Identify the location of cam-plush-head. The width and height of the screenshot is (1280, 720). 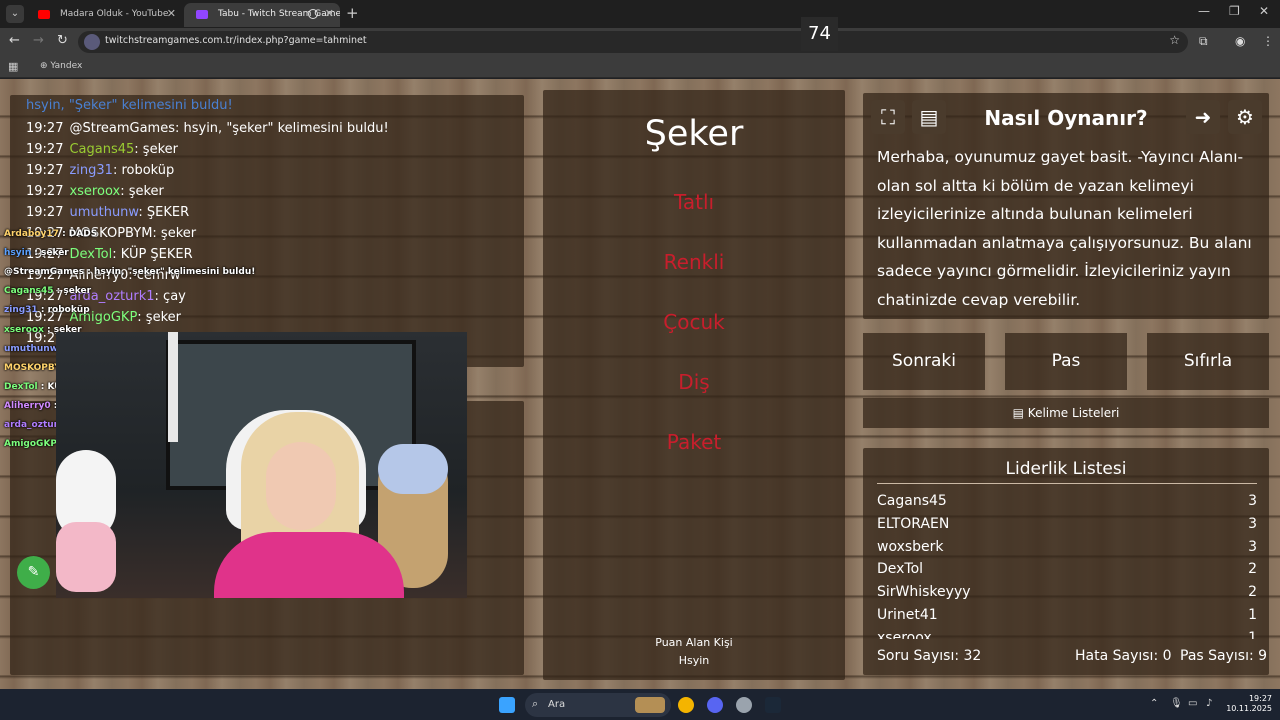
(413, 469).